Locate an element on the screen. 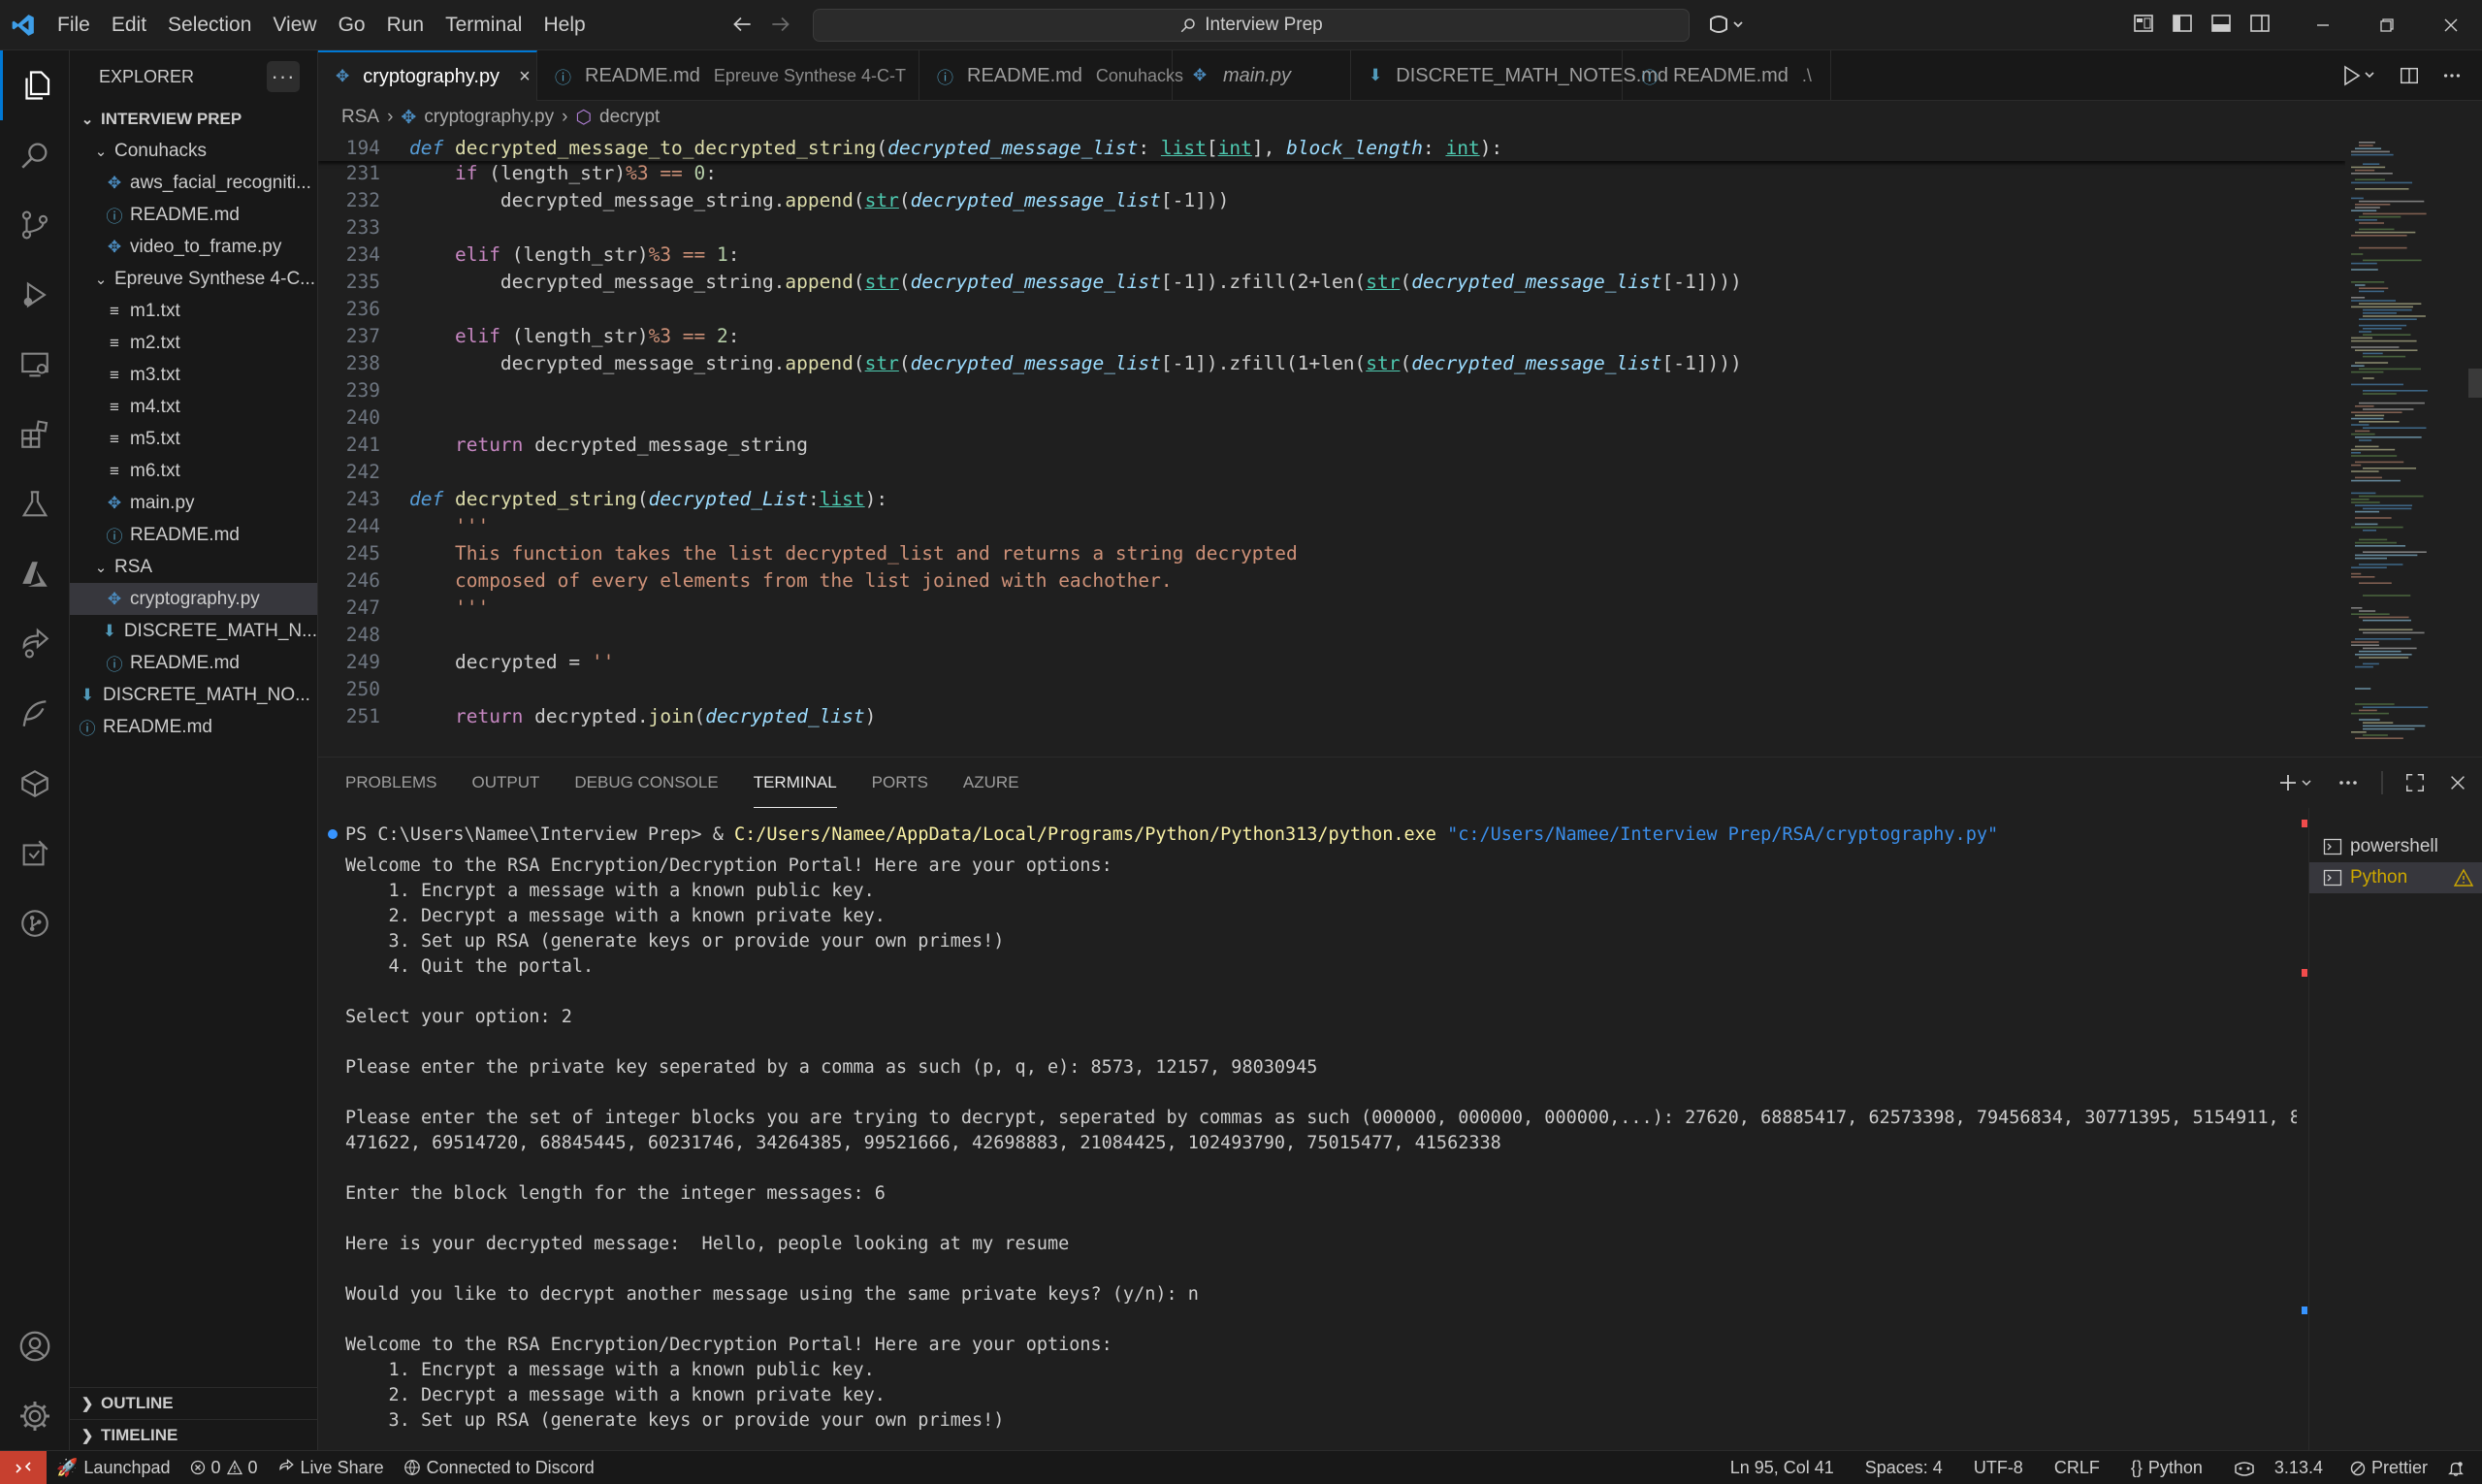  maximize-panel-icon is located at coordinates (2415, 782).